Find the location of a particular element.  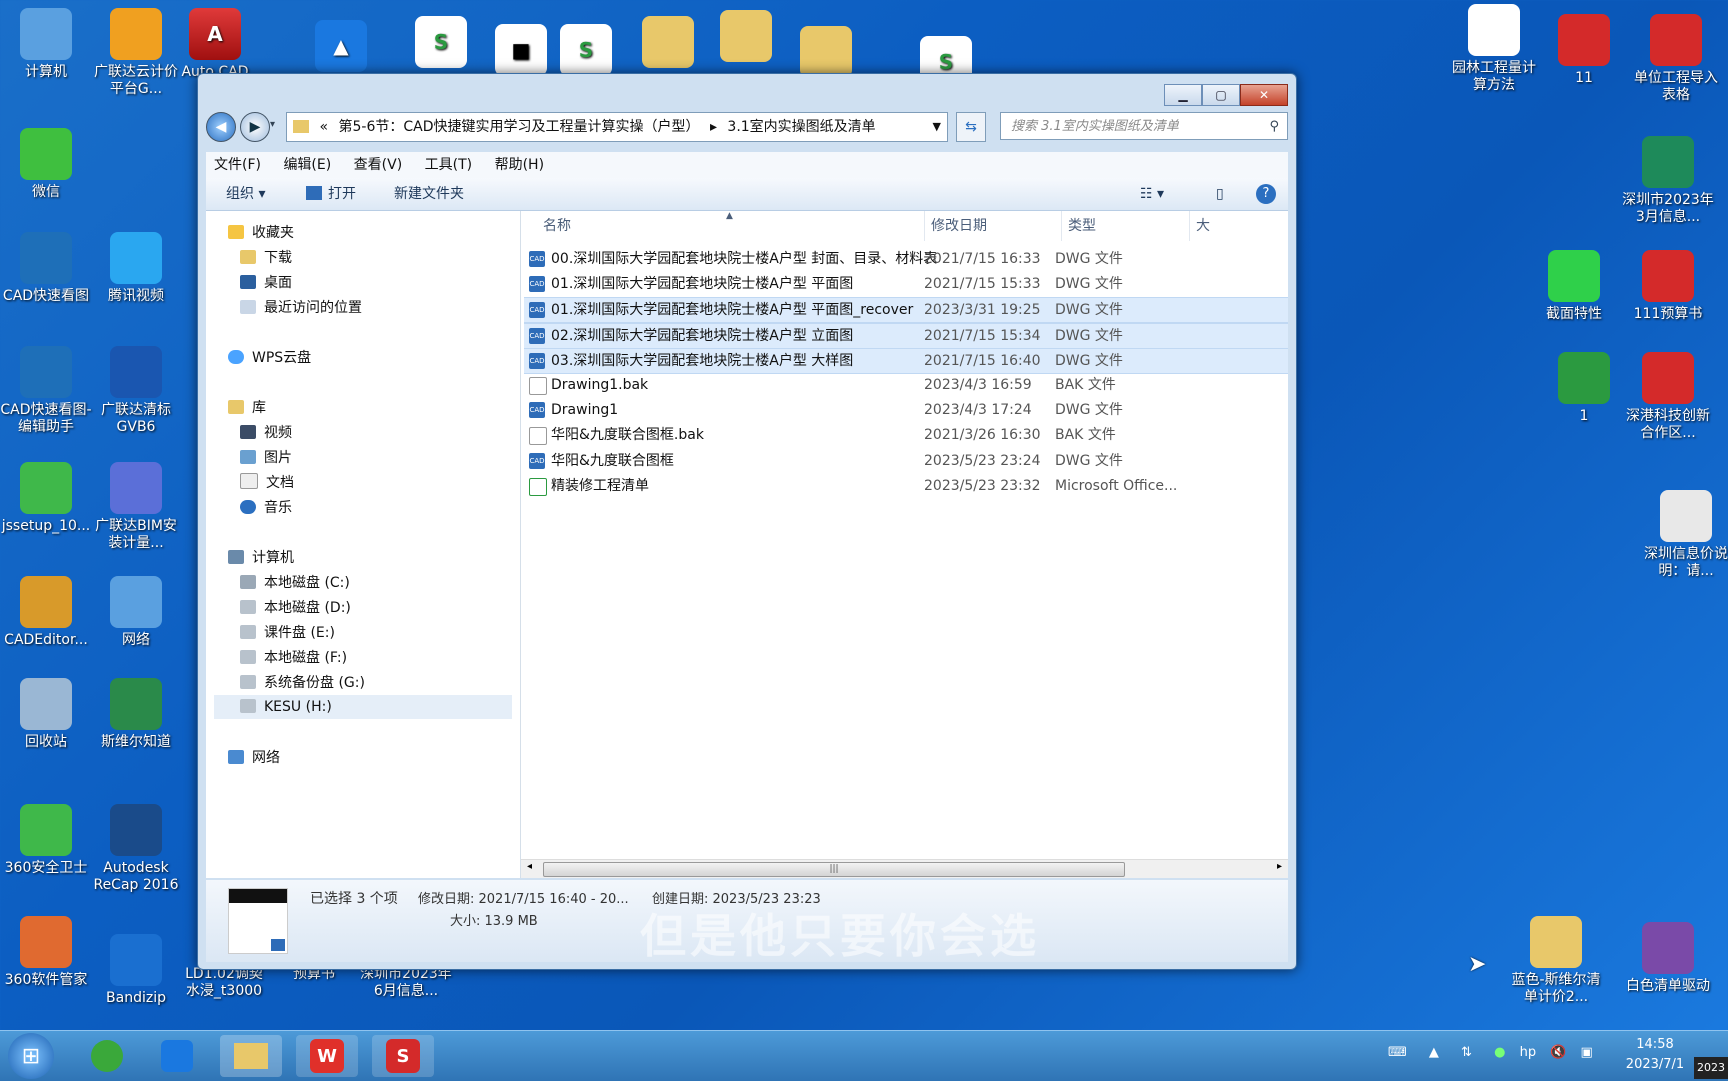

nav-favorites: 收藏夹 is located at coordinates (261, 233).